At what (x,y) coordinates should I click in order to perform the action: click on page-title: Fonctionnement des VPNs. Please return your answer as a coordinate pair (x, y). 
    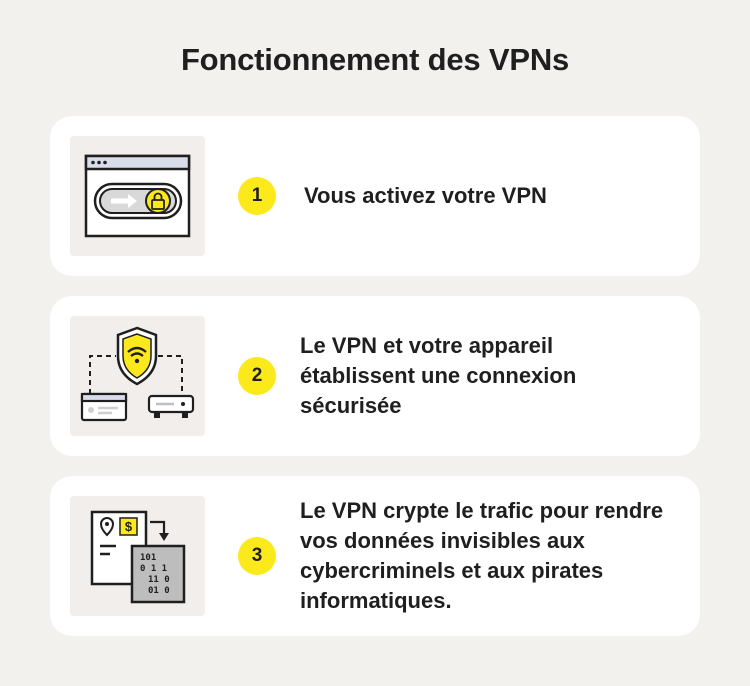
    Looking at the image, I should click on (375, 59).